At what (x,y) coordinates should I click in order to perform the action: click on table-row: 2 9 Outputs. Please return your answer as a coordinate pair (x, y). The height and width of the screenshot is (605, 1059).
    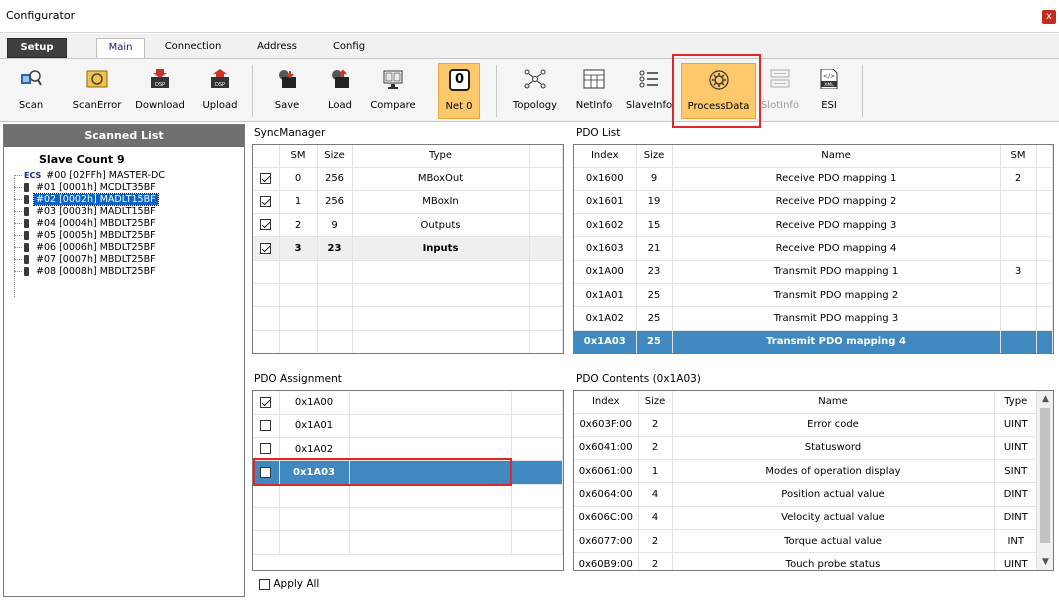
    Looking at the image, I should click on (408, 225).